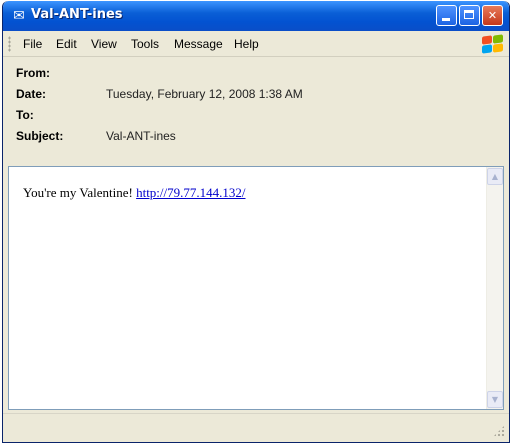 The image size is (511, 445). Describe the element at coordinates (446, 15) in the screenshot. I see `minimize-button` at that location.